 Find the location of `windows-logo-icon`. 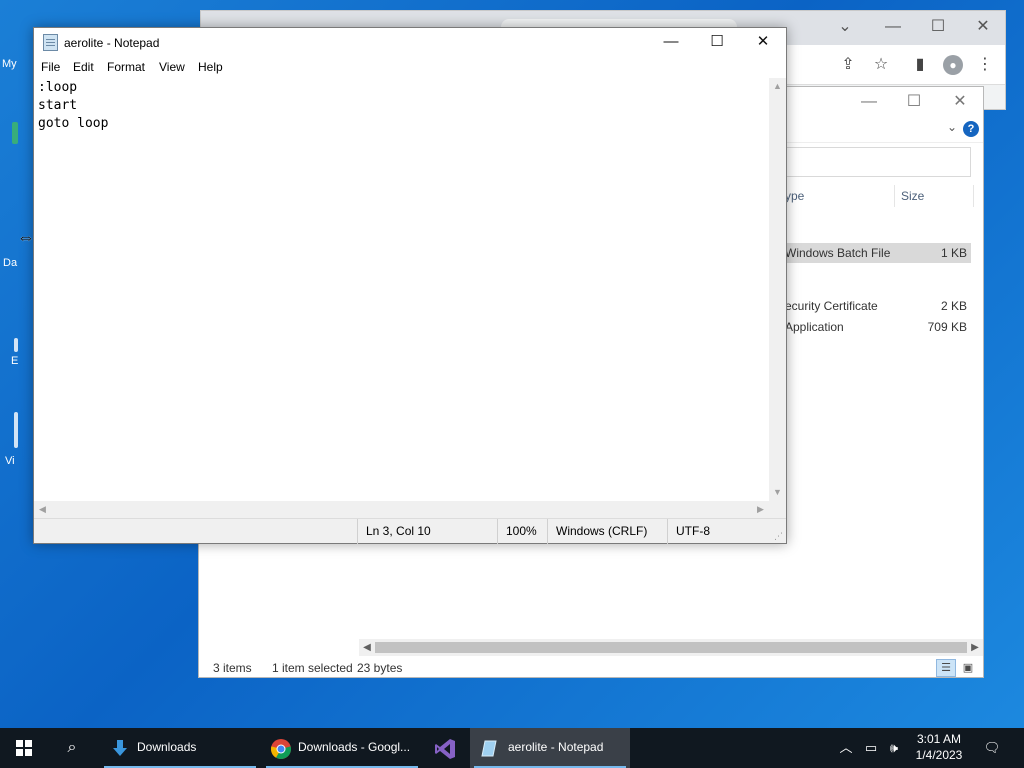

windows-logo-icon is located at coordinates (24, 748).